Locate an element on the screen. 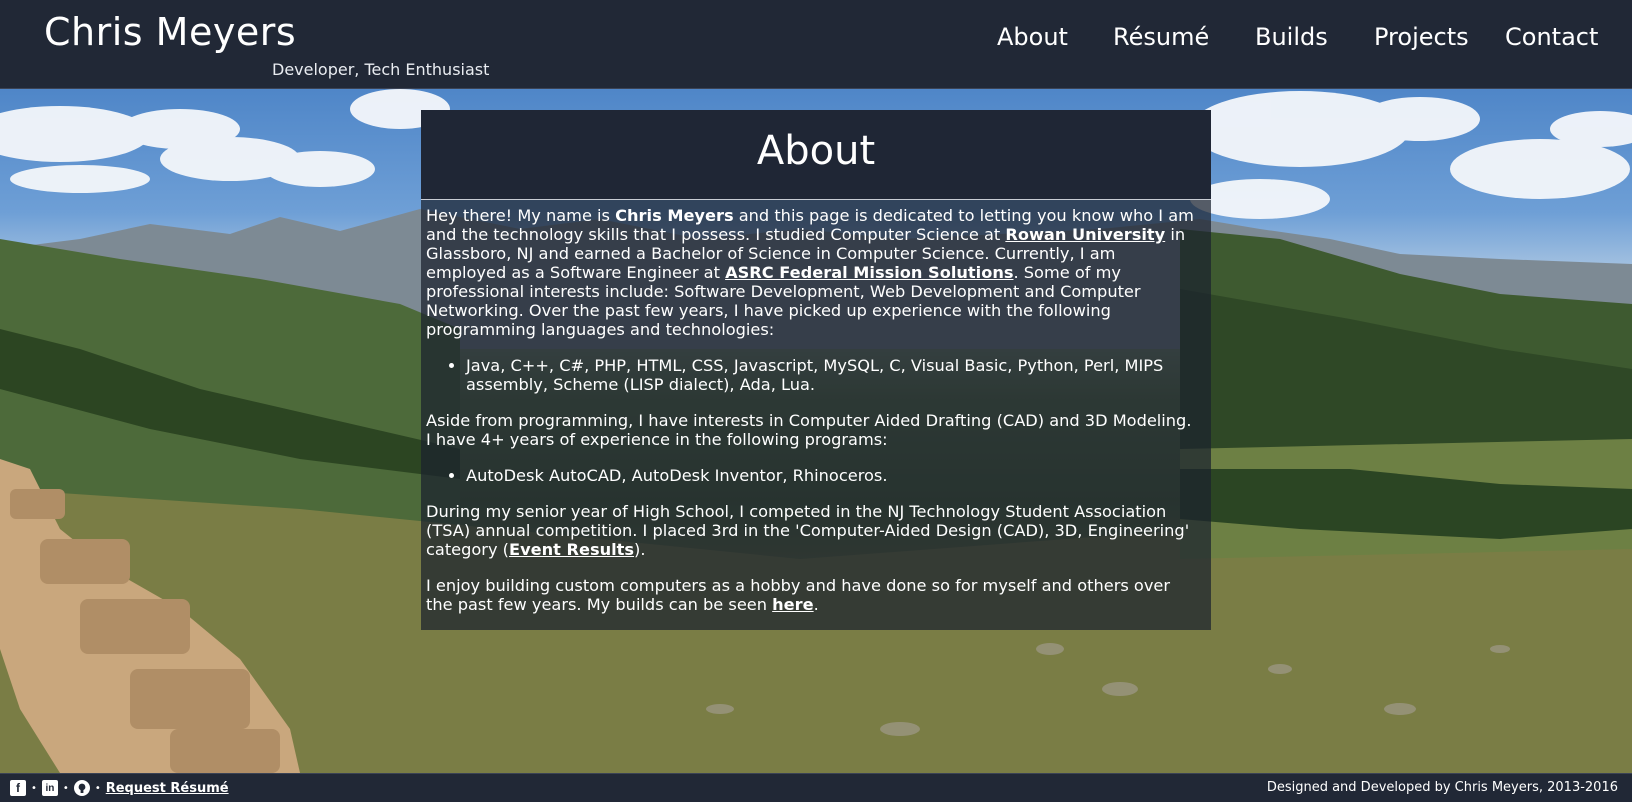  footer-social-links: f • in • • Request Résumé is located at coordinates (119, 788).